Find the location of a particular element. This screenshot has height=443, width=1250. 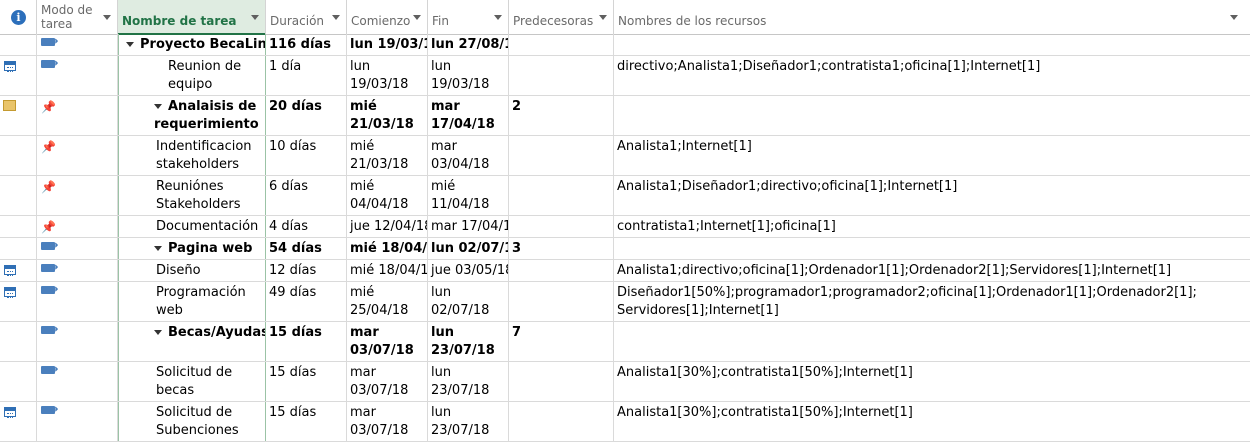

indicators-column-header: i is located at coordinates (18, 17).